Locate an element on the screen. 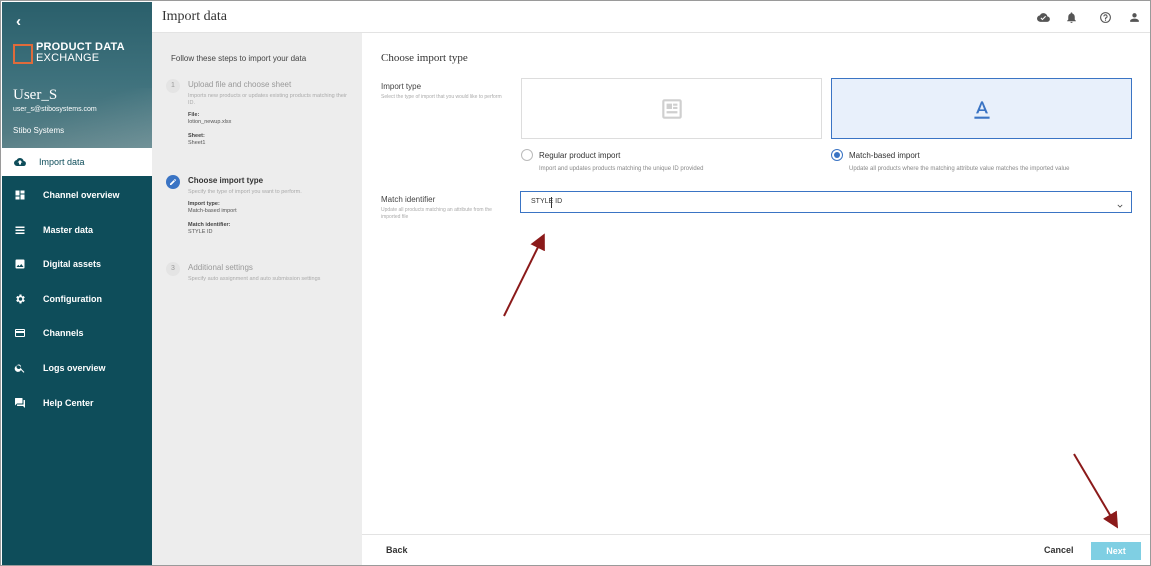 Image resolution: width=1151 pixels, height=566 pixels. list-icon is located at coordinates (20, 230).